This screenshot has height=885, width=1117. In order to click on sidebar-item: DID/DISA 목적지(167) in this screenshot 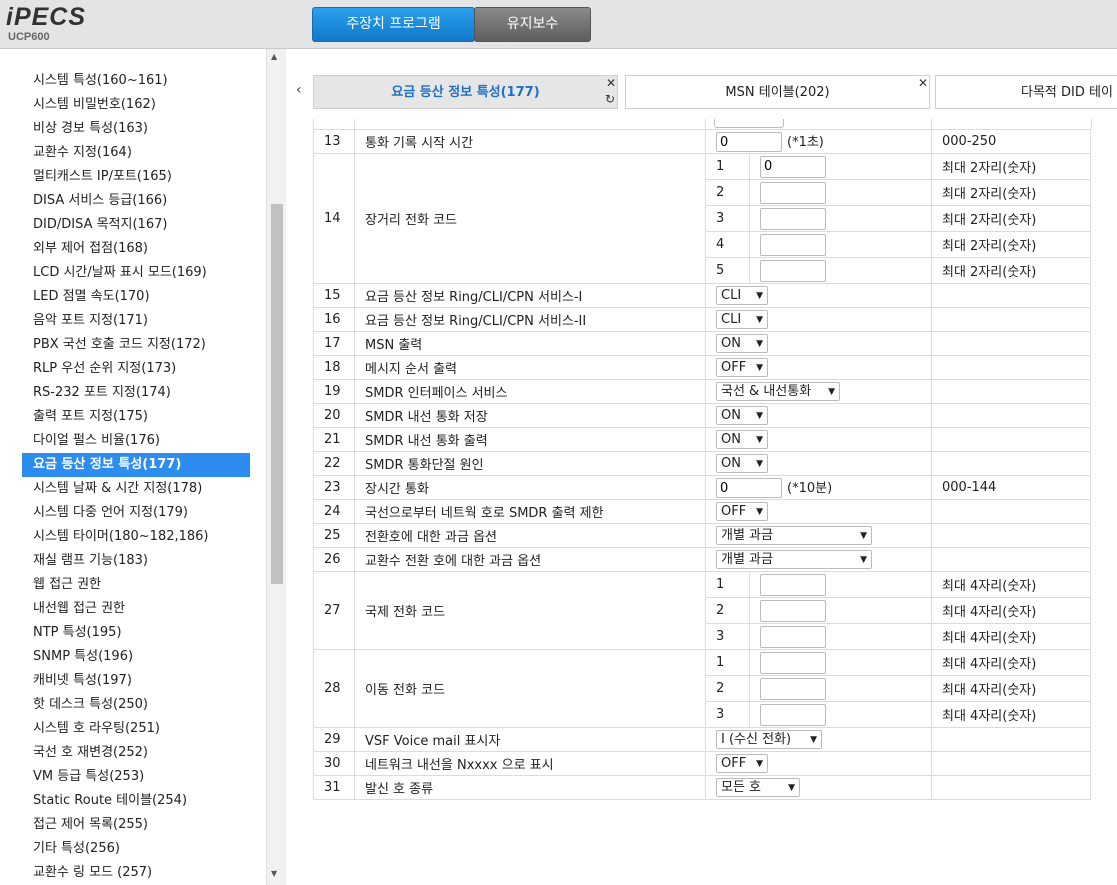, I will do `click(136, 225)`.